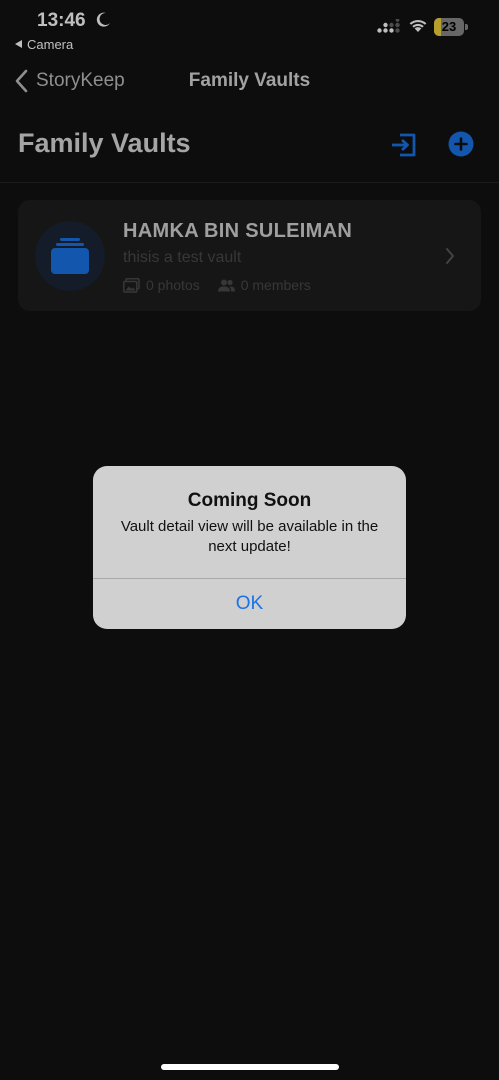  I want to click on alert-title: Coming Soon, so click(249, 500).